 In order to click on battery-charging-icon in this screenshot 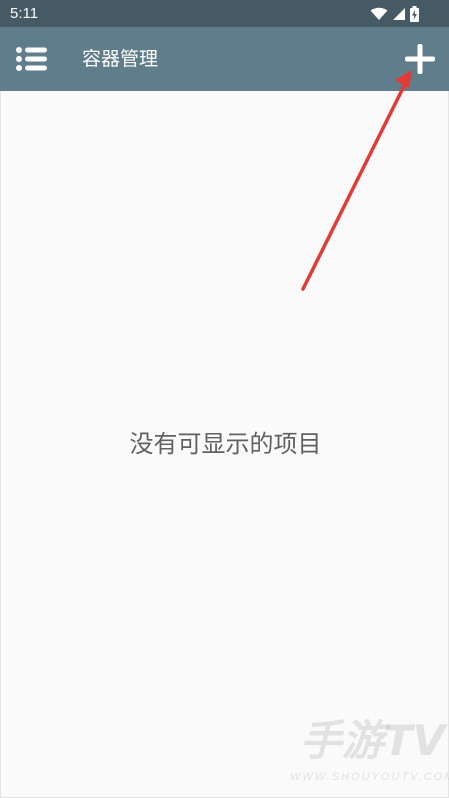, I will do `click(414, 13)`.